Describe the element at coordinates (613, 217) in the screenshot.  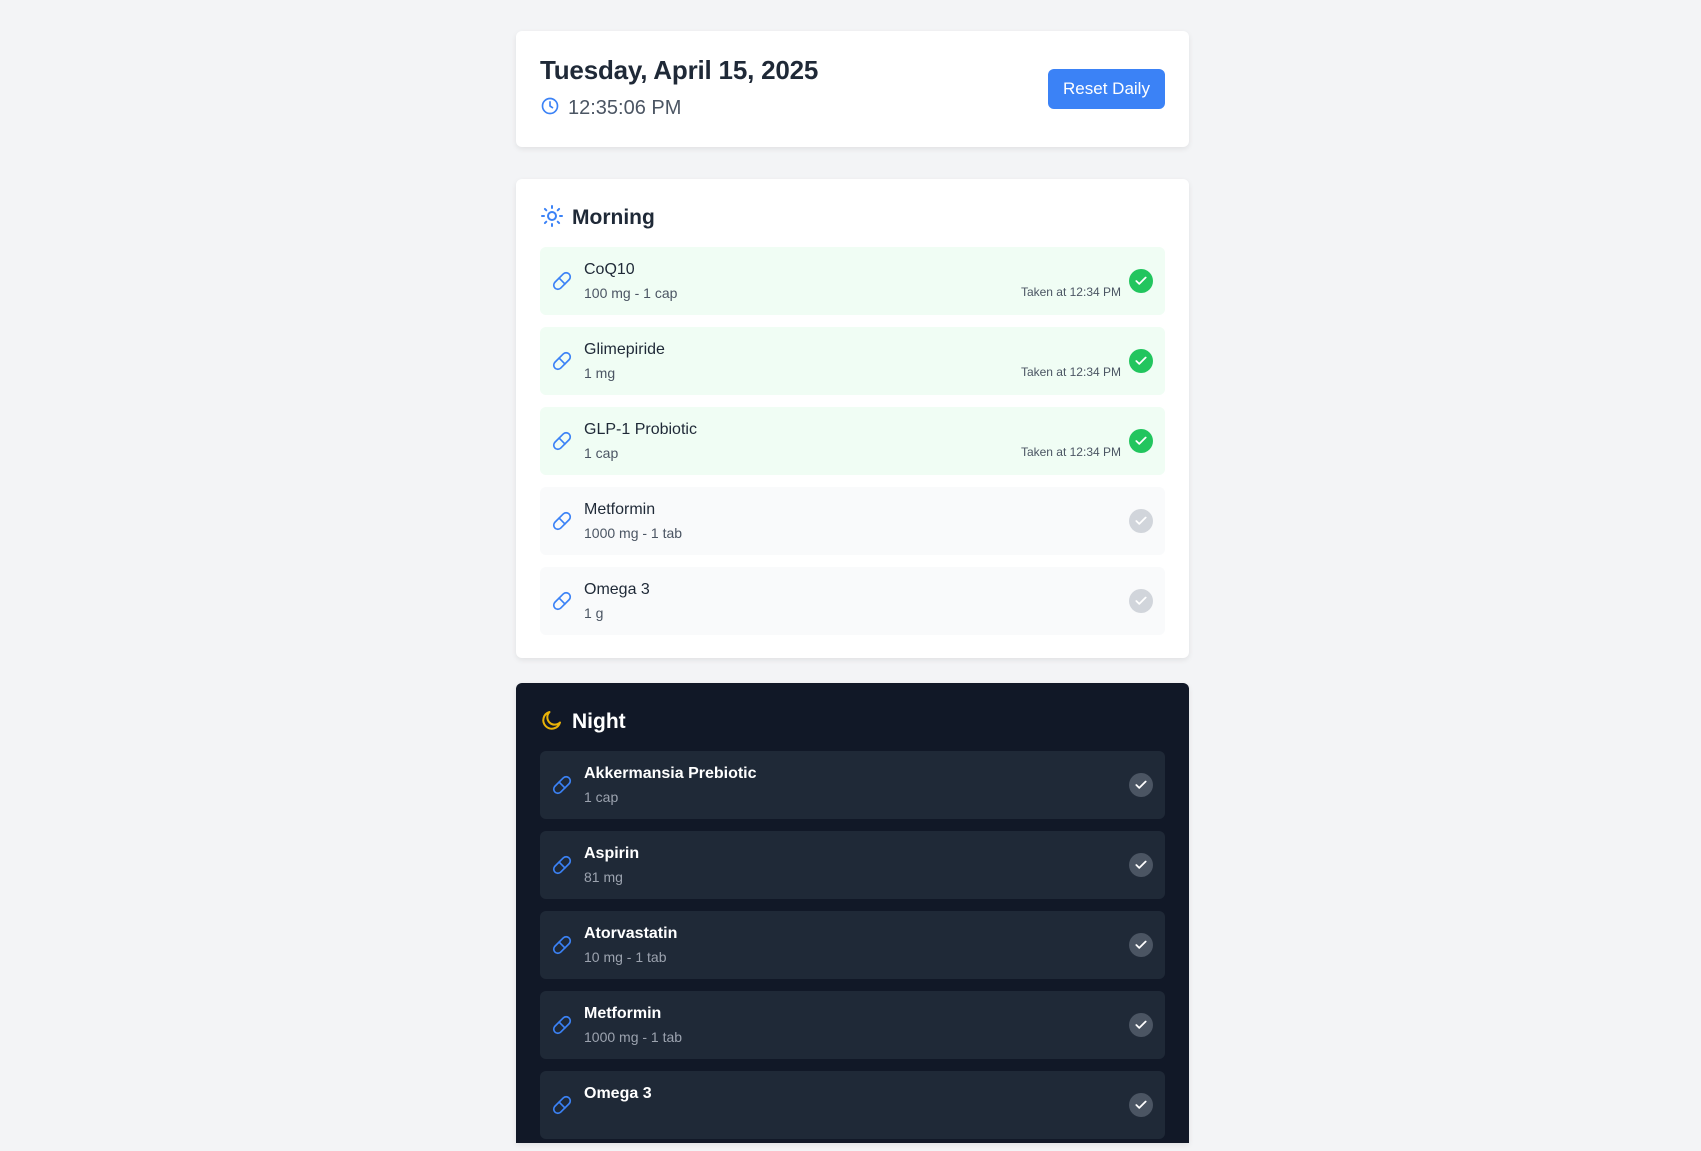
I see `morning-title: Morning` at that location.